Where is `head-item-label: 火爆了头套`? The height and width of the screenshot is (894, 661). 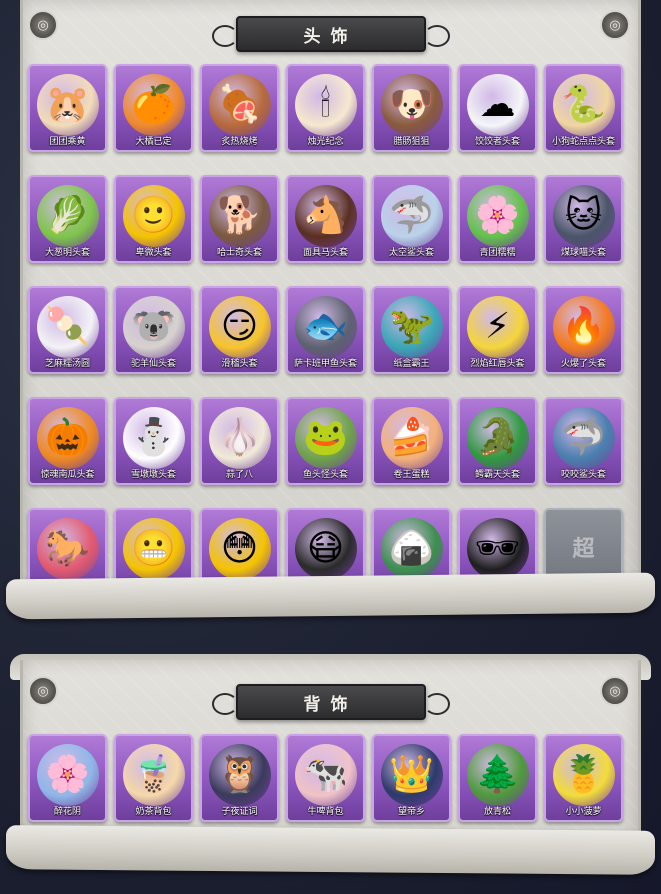 head-item-label: 火爆了头套 is located at coordinates (583, 364).